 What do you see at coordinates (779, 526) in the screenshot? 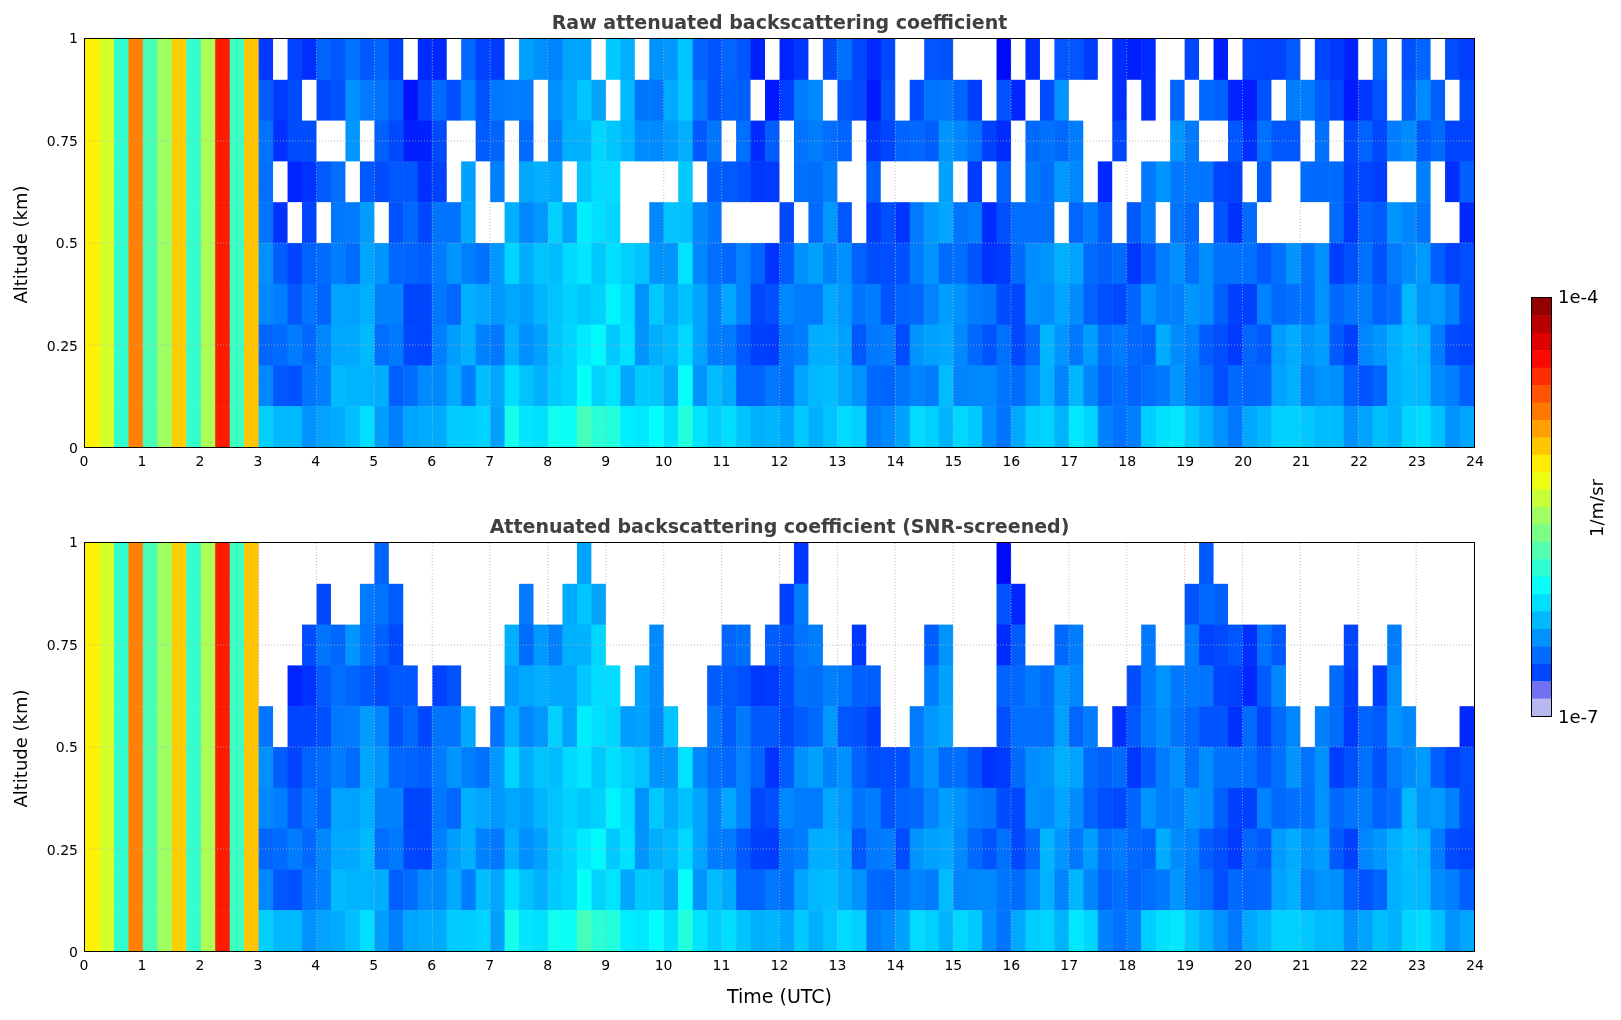
I see `chart-title: Attenuated backscattering coefficient (SNR-screened)` at bounding box center [779, 526].